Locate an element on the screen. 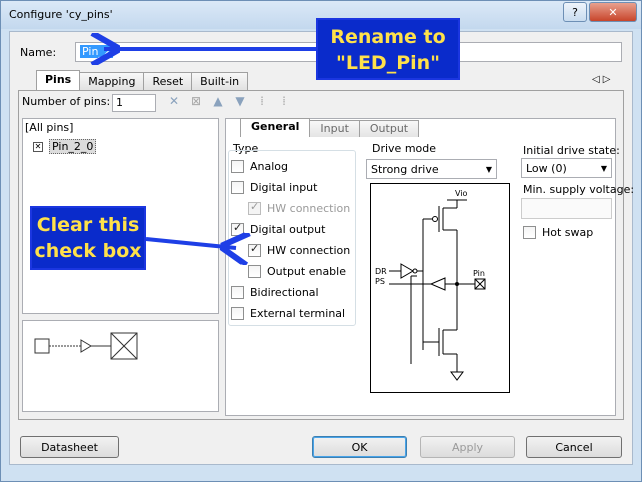 This screenshot has height=482, width=642. clear-arrow is located at coordinates (190, 243).